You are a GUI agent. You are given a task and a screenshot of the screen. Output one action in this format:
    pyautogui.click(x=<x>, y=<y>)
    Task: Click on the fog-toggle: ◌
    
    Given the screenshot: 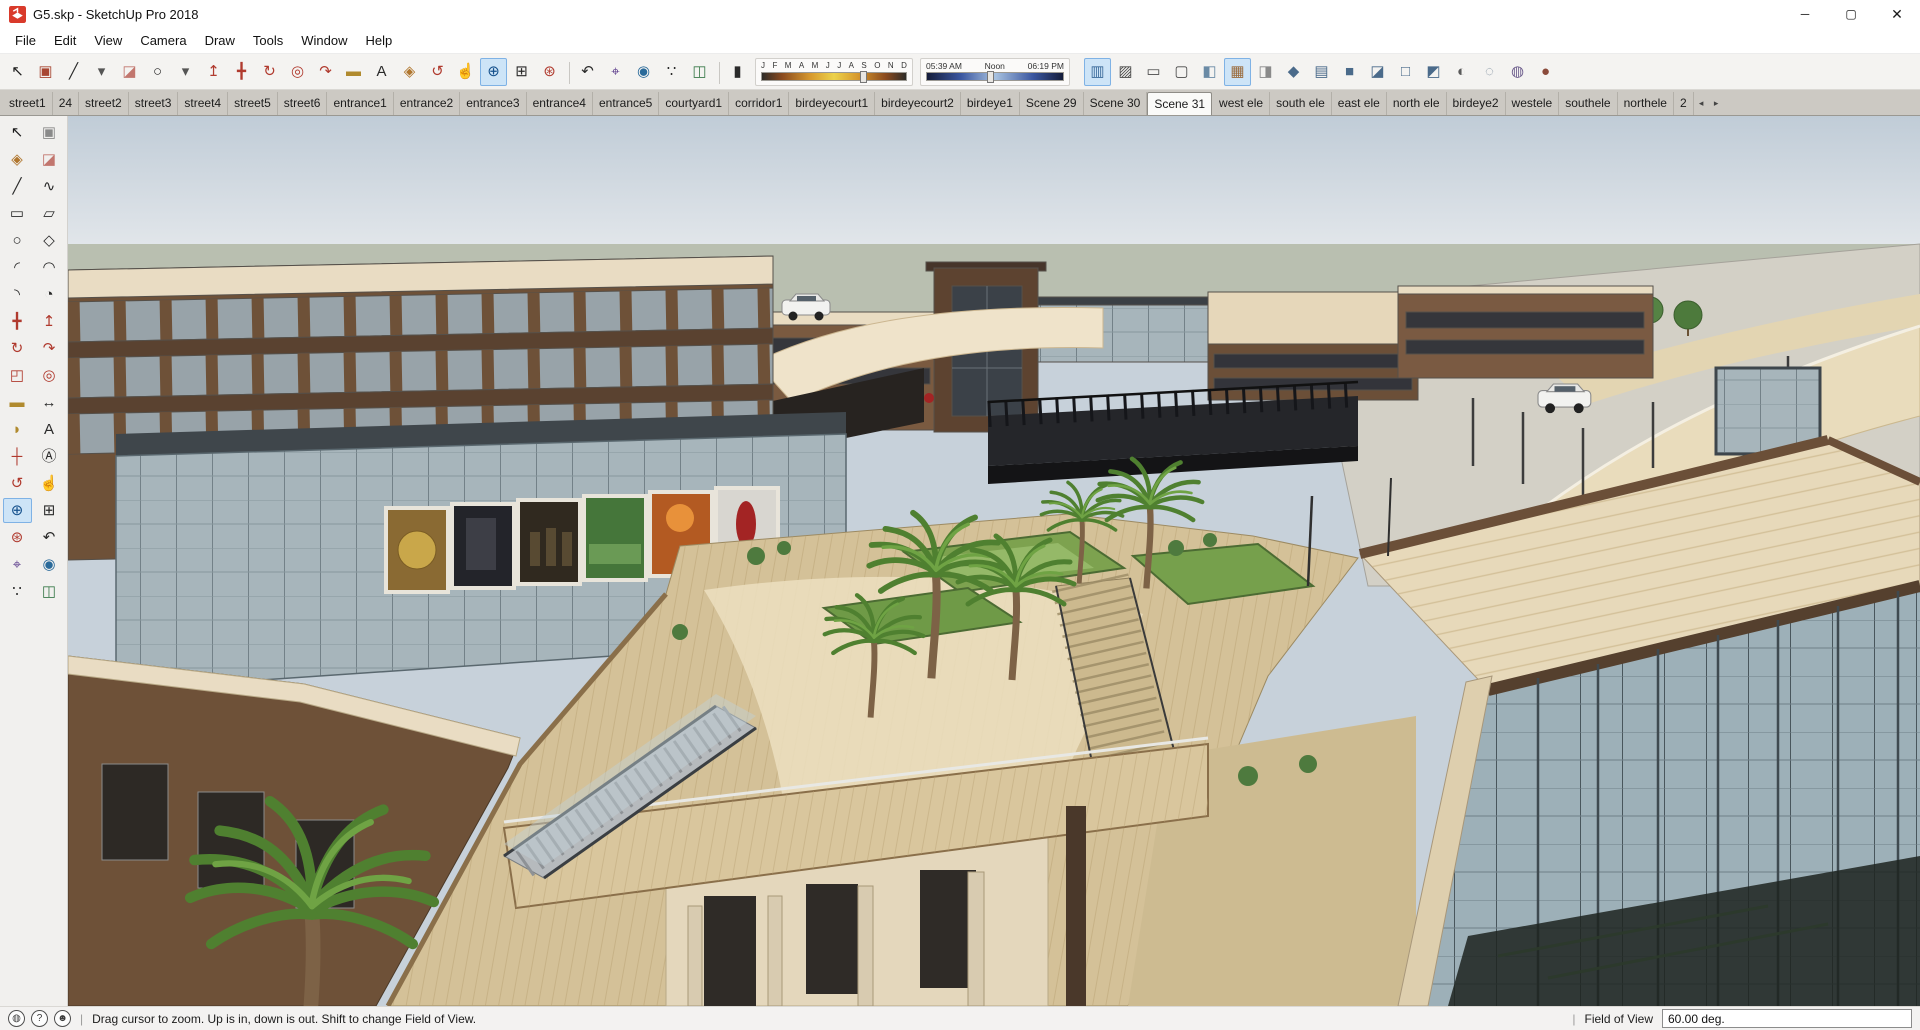 What is the action you would take?
    pyautogui.click(x=1489, y=72)
    